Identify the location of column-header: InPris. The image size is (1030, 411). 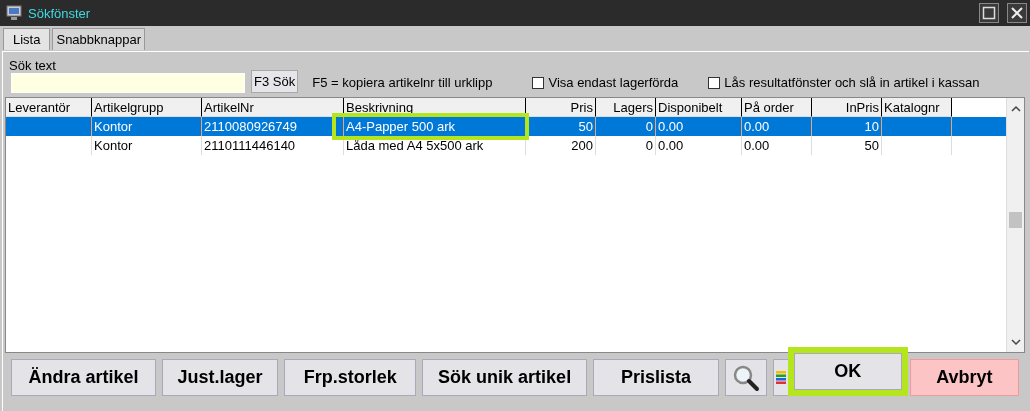
(847, 107).